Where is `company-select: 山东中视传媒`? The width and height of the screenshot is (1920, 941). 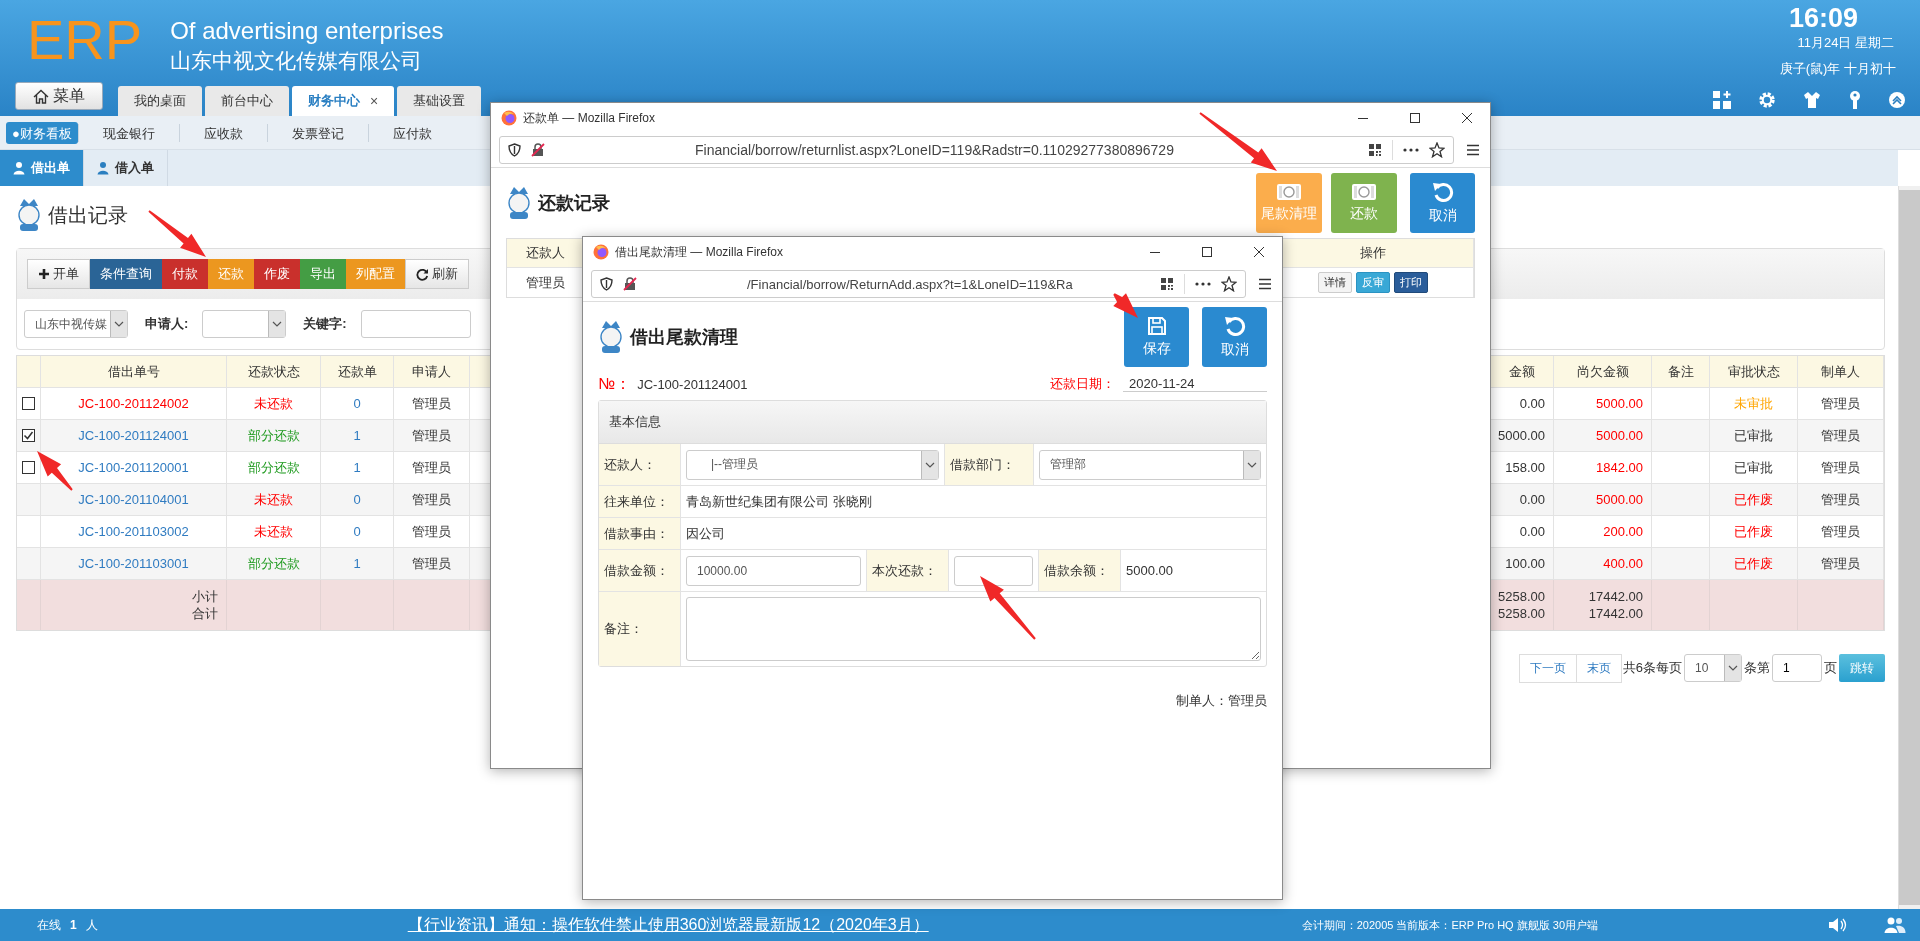 company-select: 山东中视传媒 is located at coordinates (76, 324).